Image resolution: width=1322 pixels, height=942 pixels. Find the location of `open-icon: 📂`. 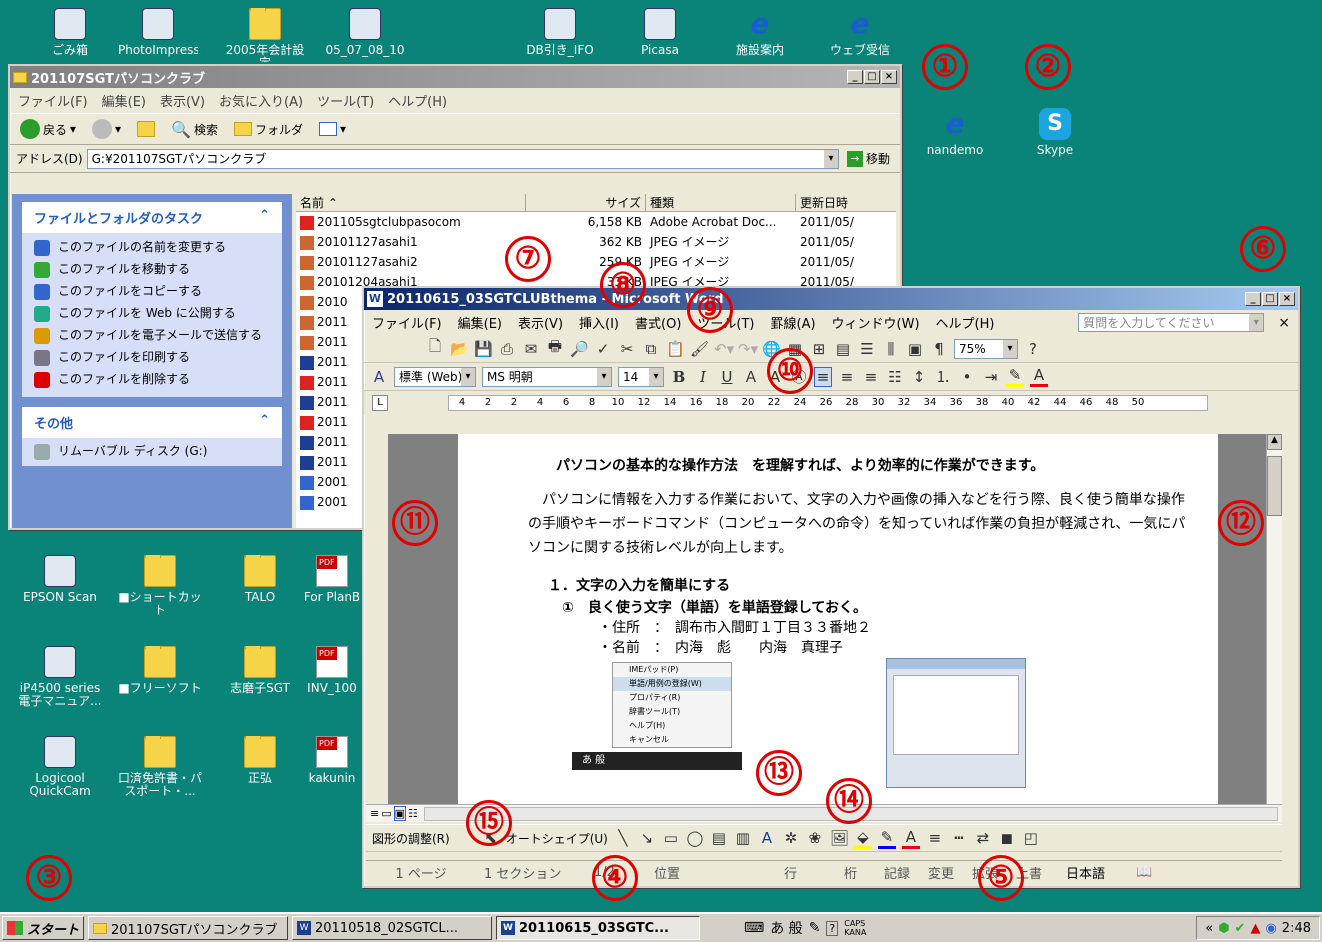

open-icon: 📂 is located at coordinates (459, 349).